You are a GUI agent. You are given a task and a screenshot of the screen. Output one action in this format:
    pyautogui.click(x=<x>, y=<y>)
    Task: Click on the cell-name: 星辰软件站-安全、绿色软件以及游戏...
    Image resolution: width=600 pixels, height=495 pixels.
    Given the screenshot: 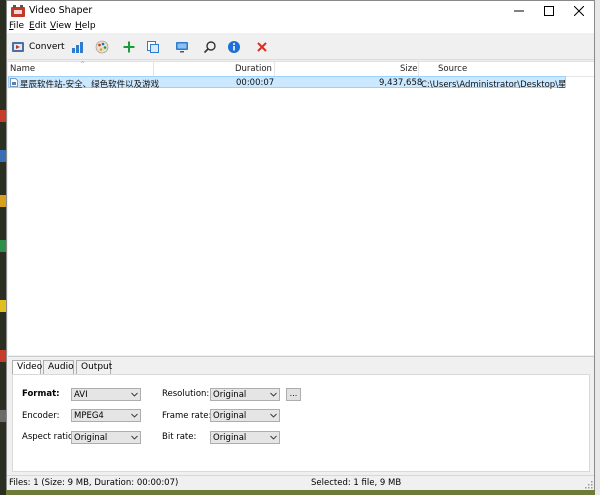 What is the action you would take?
    pyautogui.click(x=90, y=85)
    